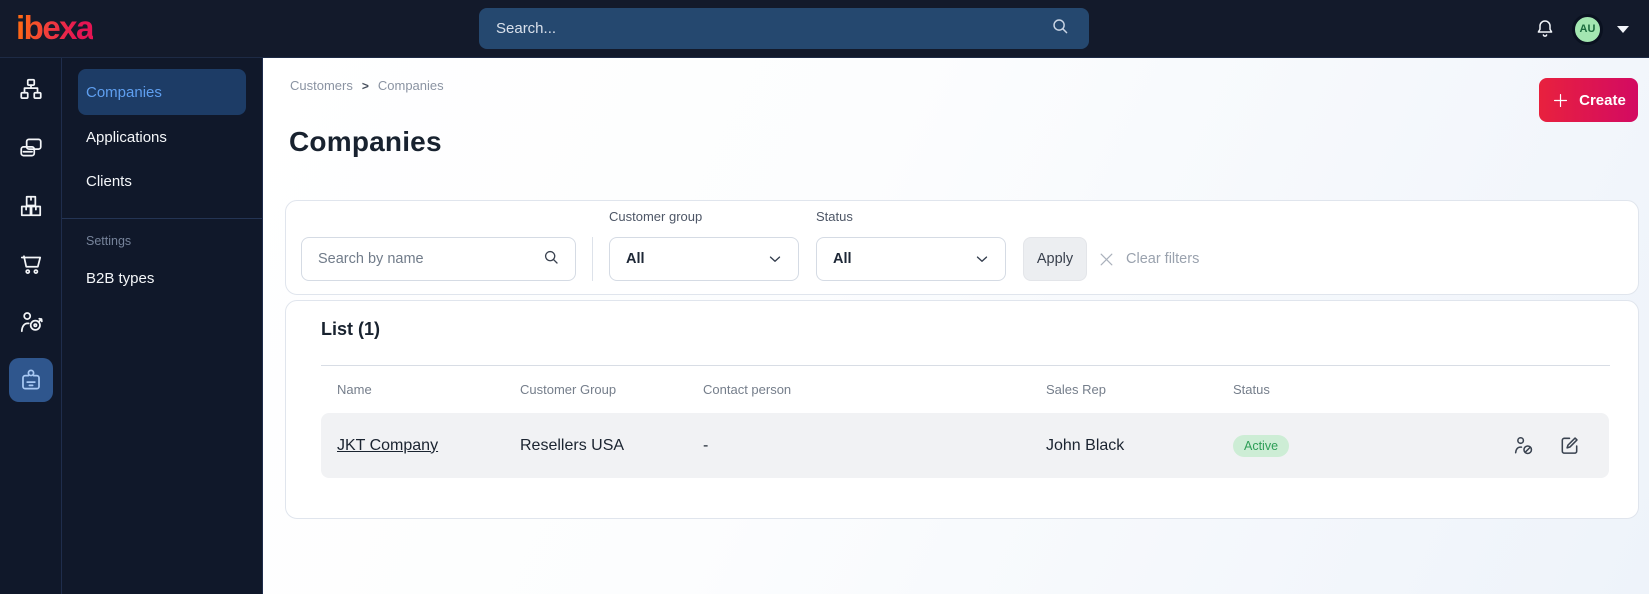  What do you see at coordinates (965, 333) in the screenshot?
I see `list-heading-wrap: List (1)` at bounding box center [965, 333].